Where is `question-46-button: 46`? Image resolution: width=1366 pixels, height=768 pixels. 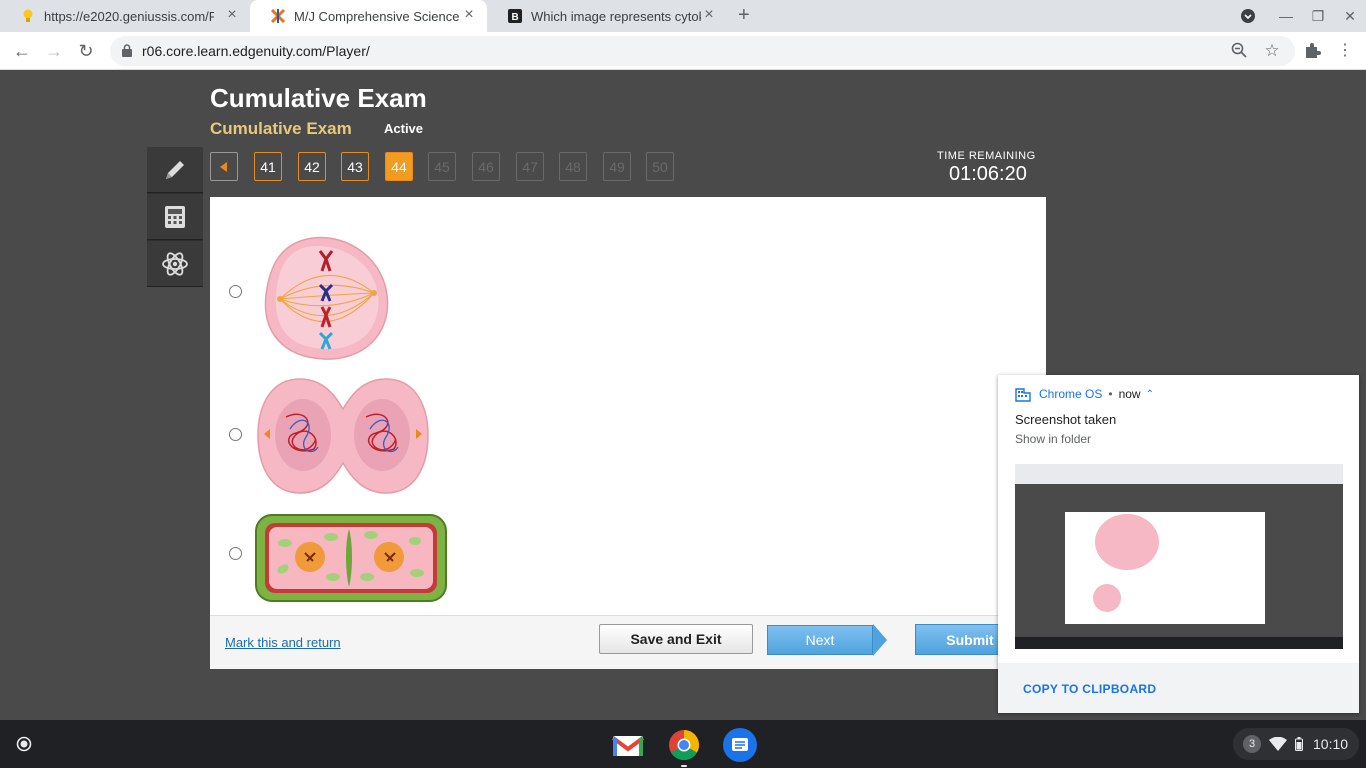
question-46-button: 46 is located at coordinates (486, 166).